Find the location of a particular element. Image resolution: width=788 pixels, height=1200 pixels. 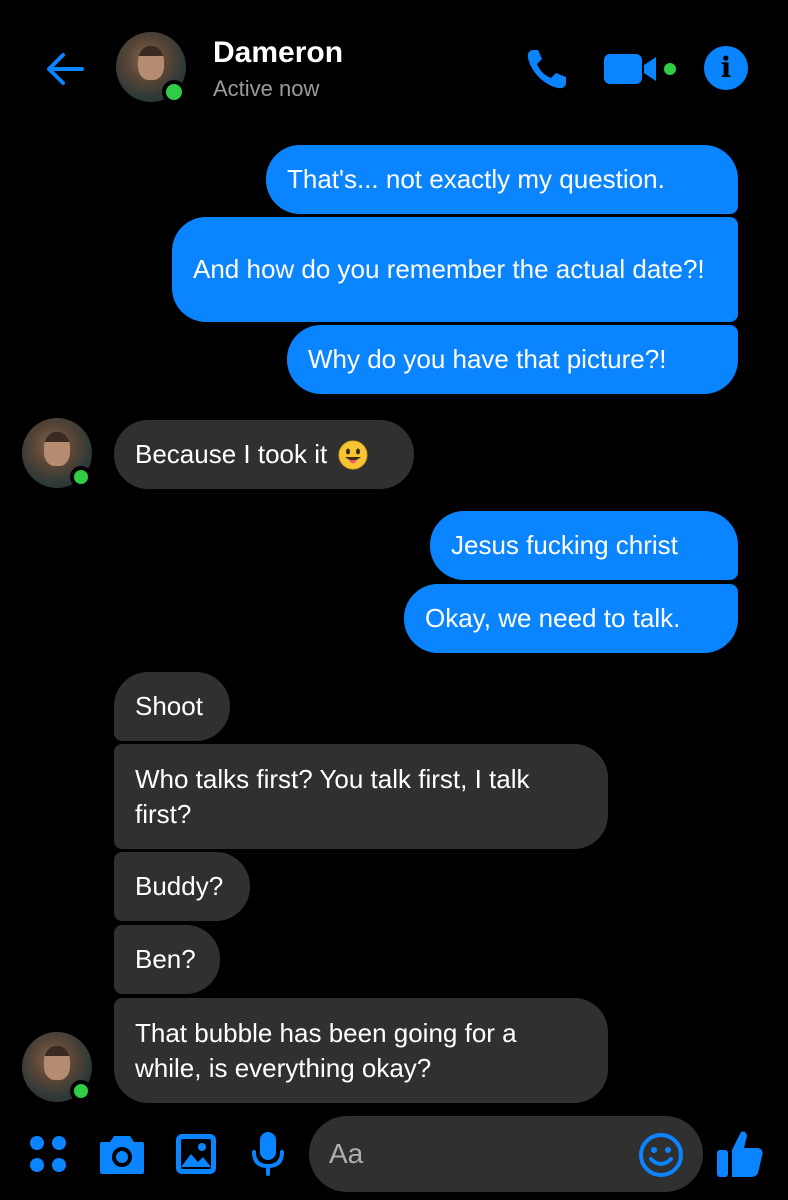

gallery-icon is located at coordinates (196, 1154).